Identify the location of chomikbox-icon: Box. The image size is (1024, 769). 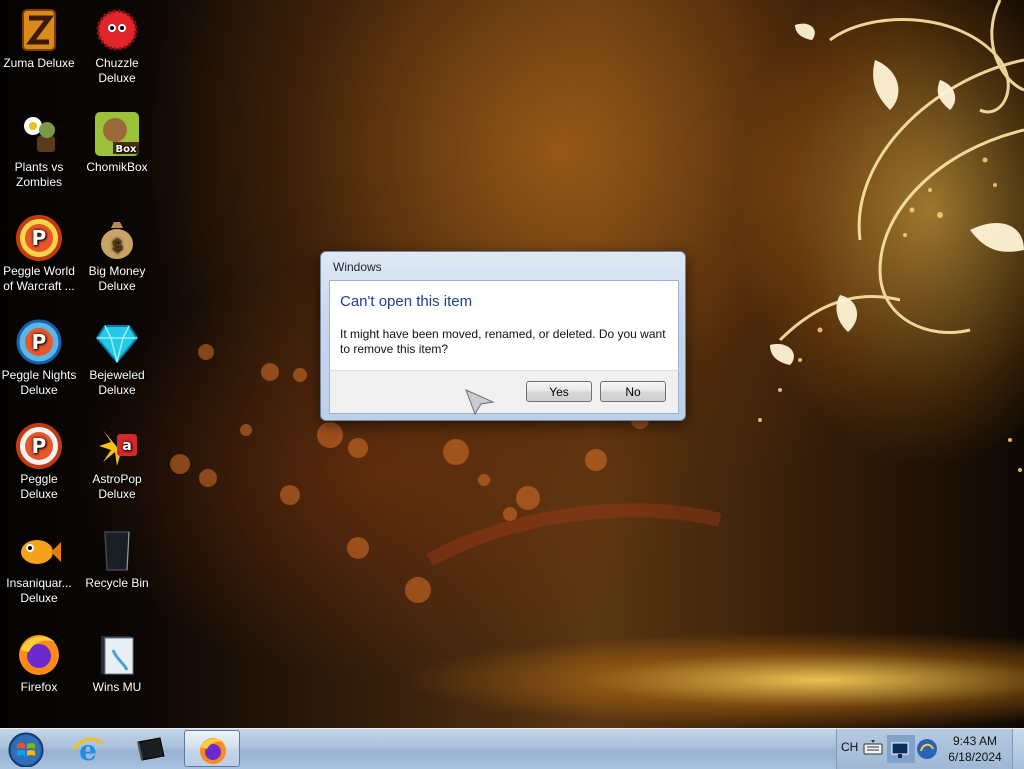
(117, 134).